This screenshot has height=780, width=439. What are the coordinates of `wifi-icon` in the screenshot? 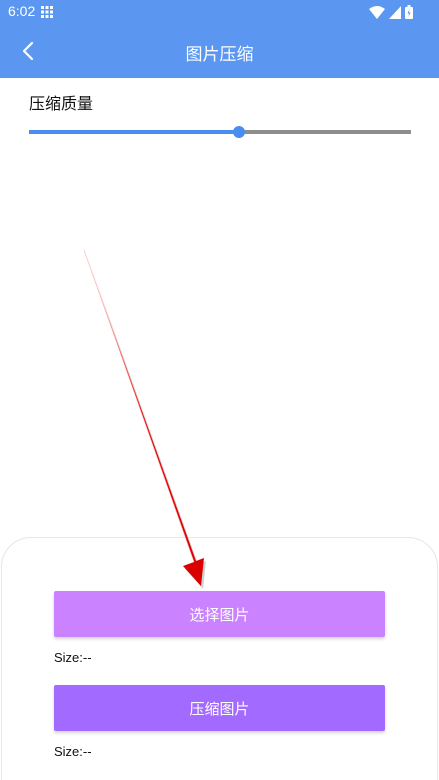 It's located at (377, 12).